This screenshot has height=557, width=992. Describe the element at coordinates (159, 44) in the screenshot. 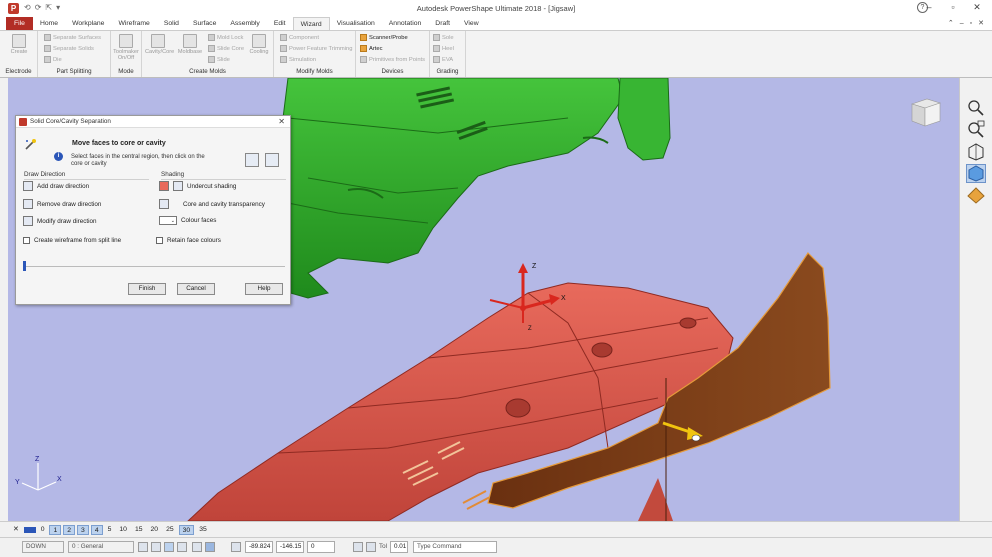

I see `cavity-core-button: Cavity/Core` at that location.